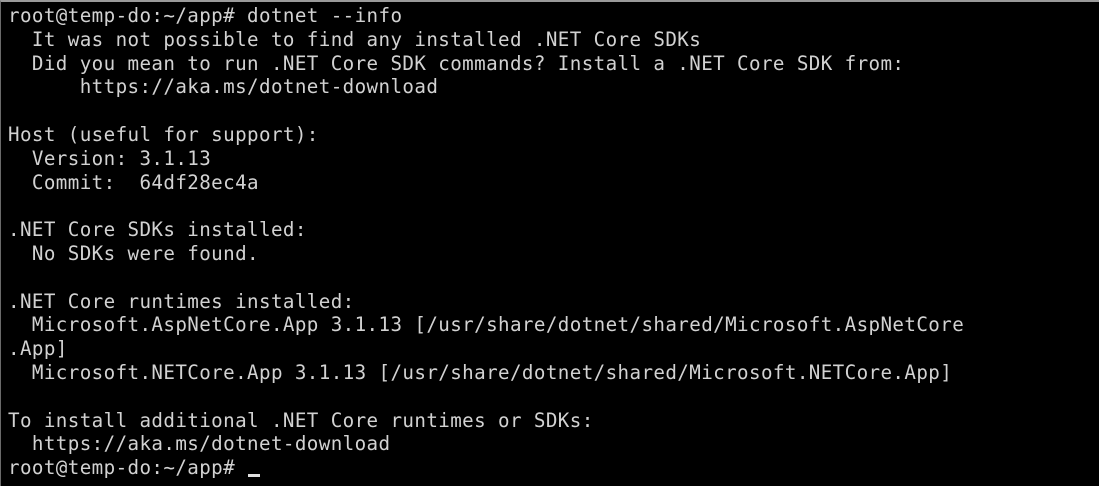 This screenshot has height=486, width=1099. What do you see at coordinates (205, 15) in the screenshot?
I see `terminal-line: root@temp-do:~/app# dotnet --info` at bounding box center [205, 15].